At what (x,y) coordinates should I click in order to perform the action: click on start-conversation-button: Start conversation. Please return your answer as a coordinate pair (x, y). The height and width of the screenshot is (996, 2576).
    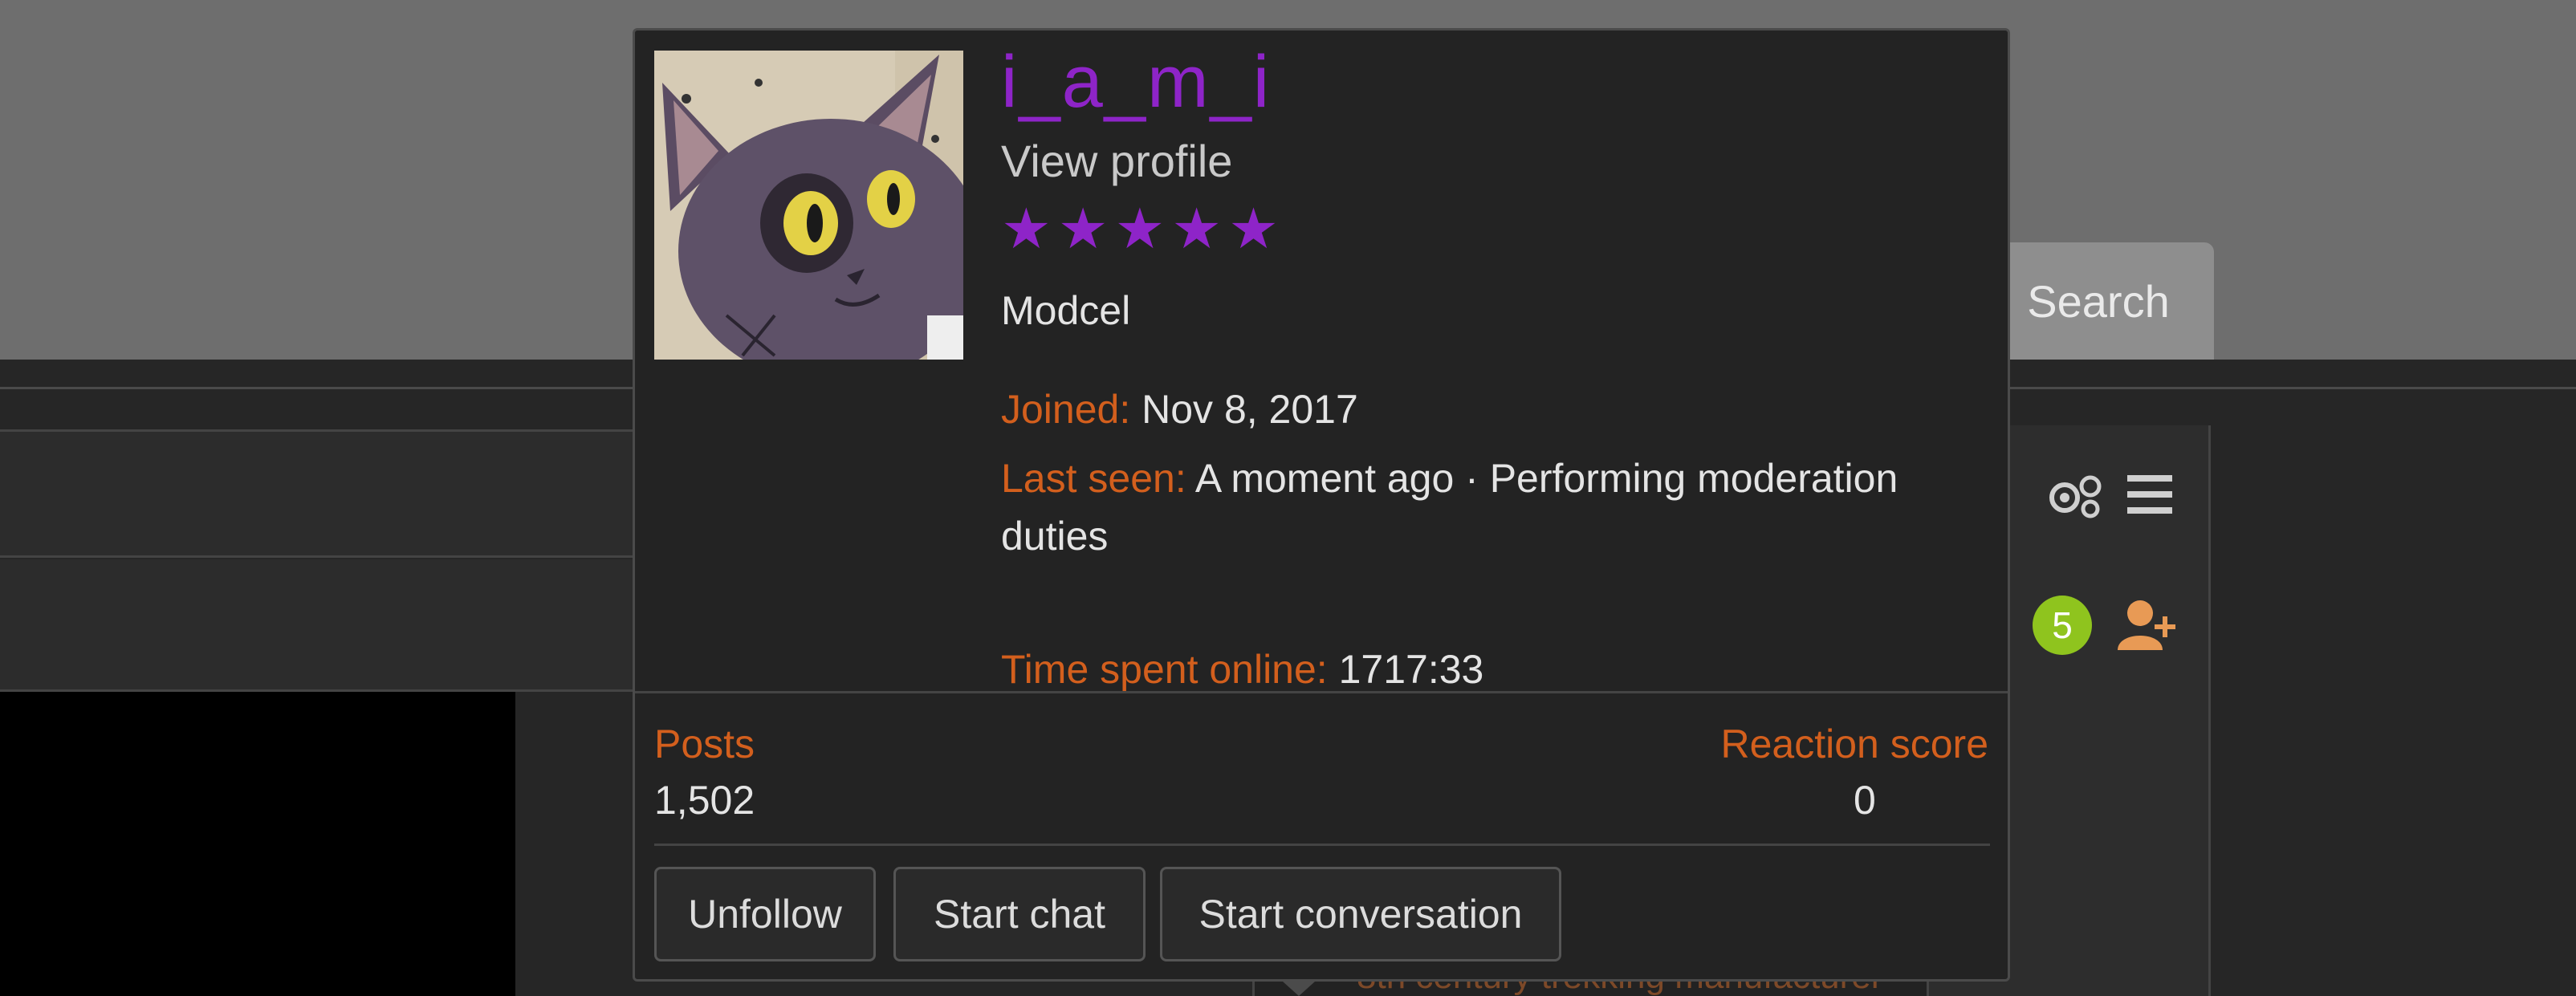
    Looking at the image, I should click on (1360, 914).